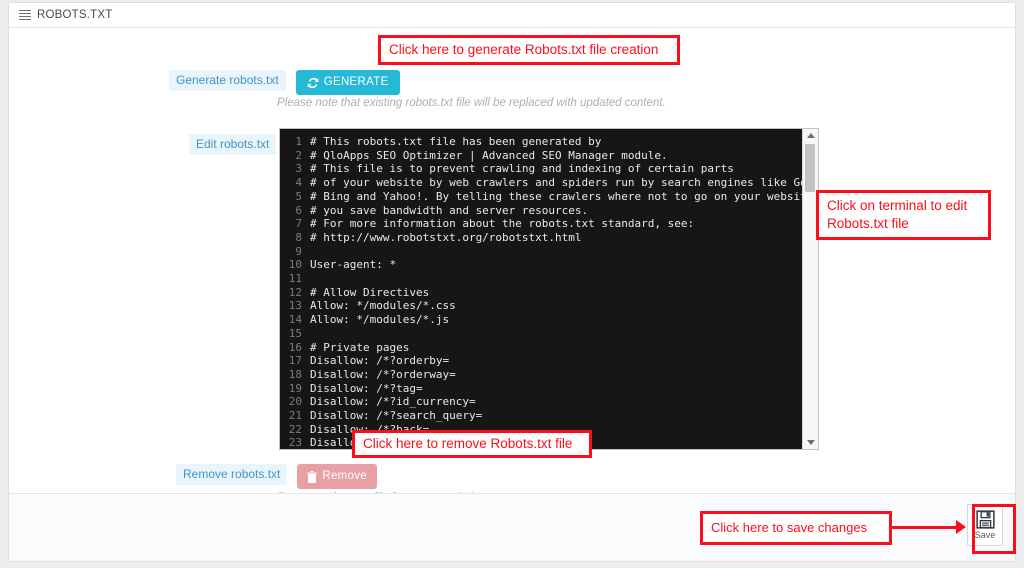  Describe the element at coordinates (298, 224) in the screenshot. I see `code-line-number: 7` at that location.